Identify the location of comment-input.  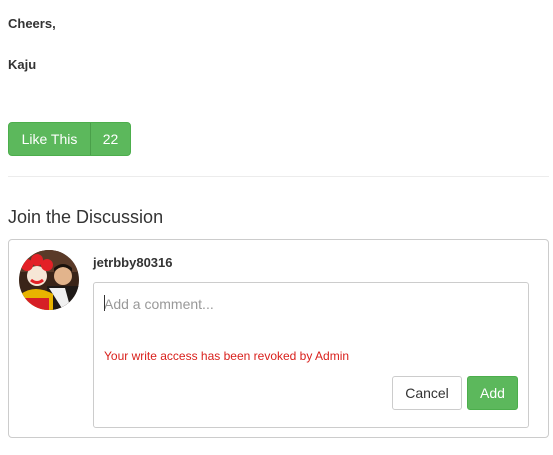
(309, 304).